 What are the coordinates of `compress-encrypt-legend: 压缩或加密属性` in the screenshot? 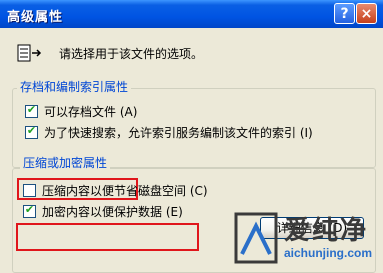 It's located at (65, 162).